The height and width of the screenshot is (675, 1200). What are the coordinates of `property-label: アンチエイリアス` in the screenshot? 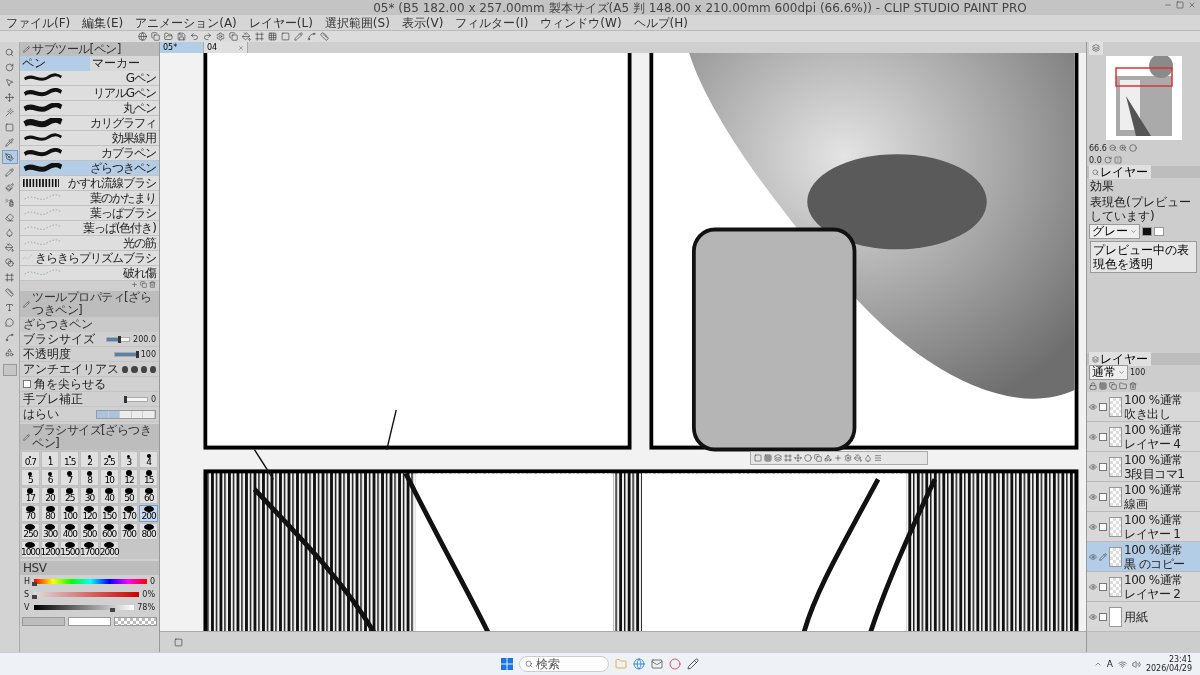 It's located at (71, 369).